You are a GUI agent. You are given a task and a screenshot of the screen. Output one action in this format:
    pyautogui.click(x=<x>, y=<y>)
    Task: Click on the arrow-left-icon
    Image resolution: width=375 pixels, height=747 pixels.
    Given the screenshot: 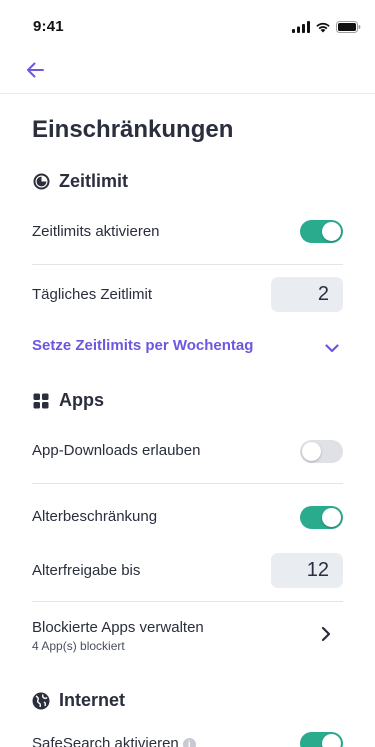 What is the action you would take?
    pyautogui.click(x=35, y=72)
    